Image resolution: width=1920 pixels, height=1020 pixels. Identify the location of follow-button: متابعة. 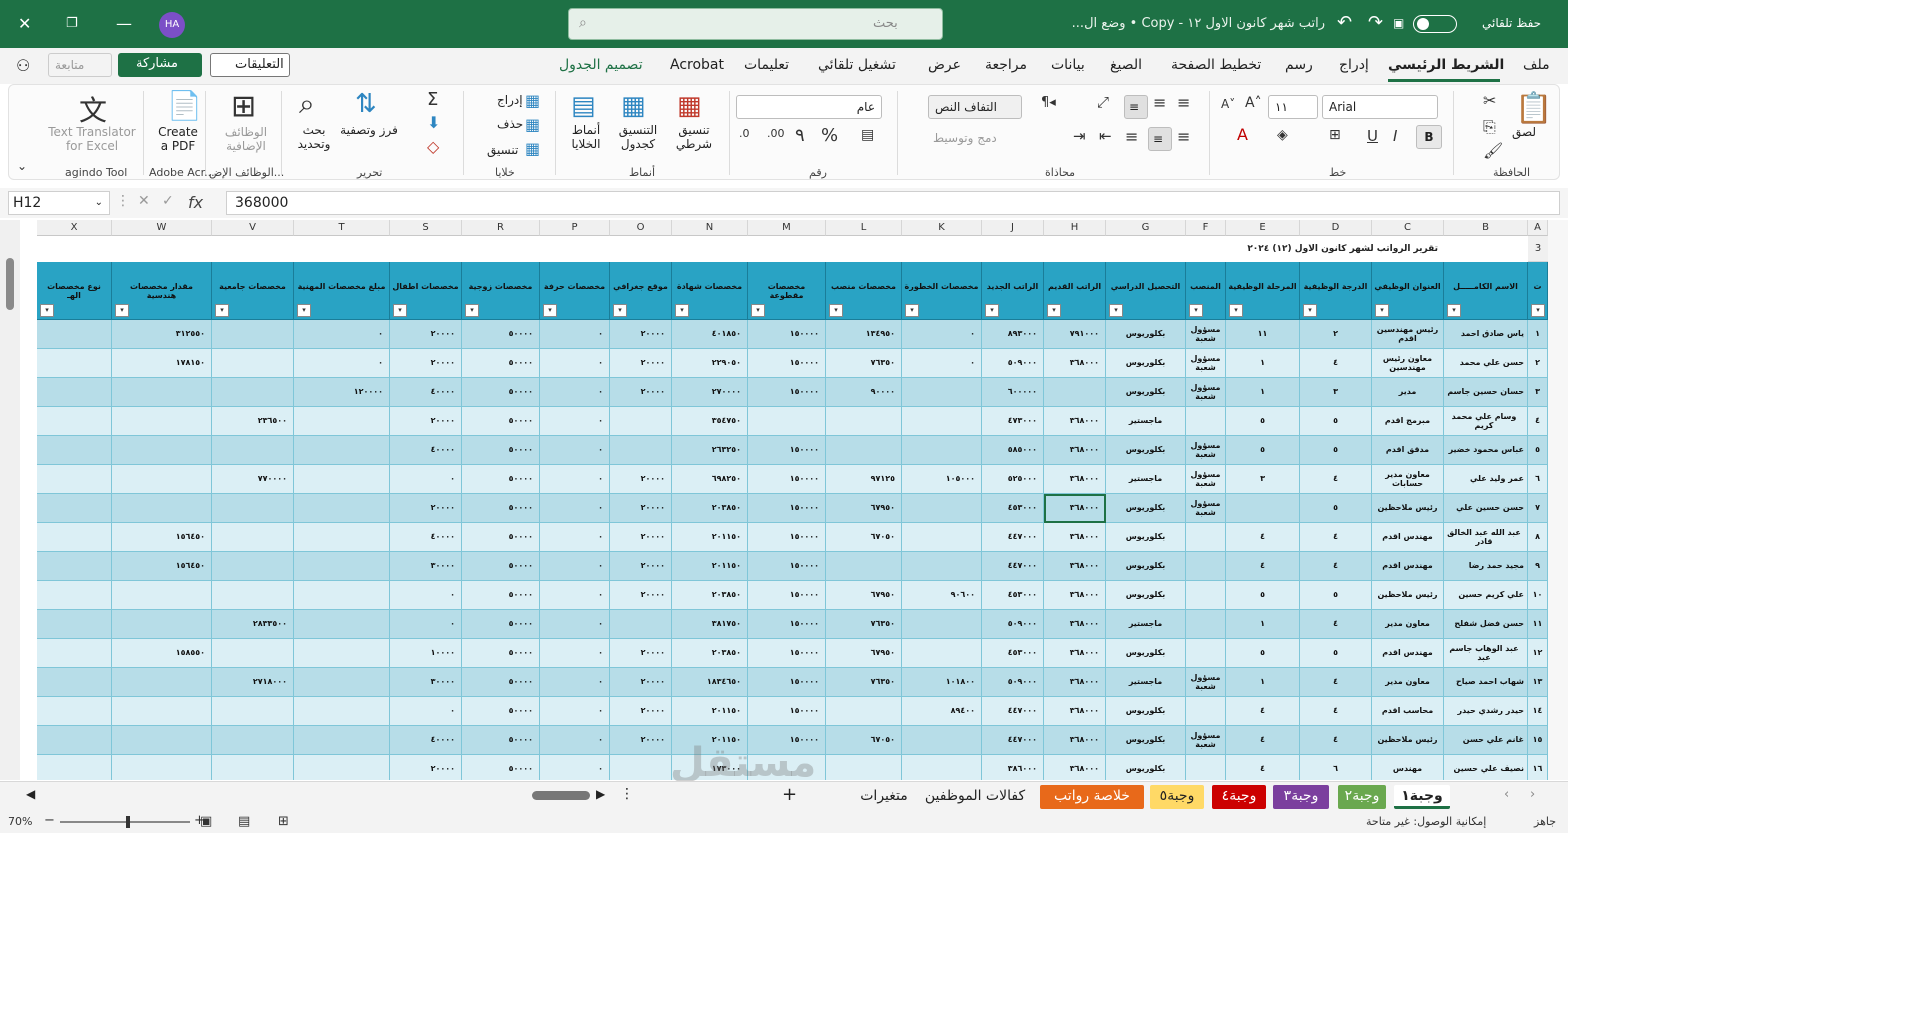
(80, 65).